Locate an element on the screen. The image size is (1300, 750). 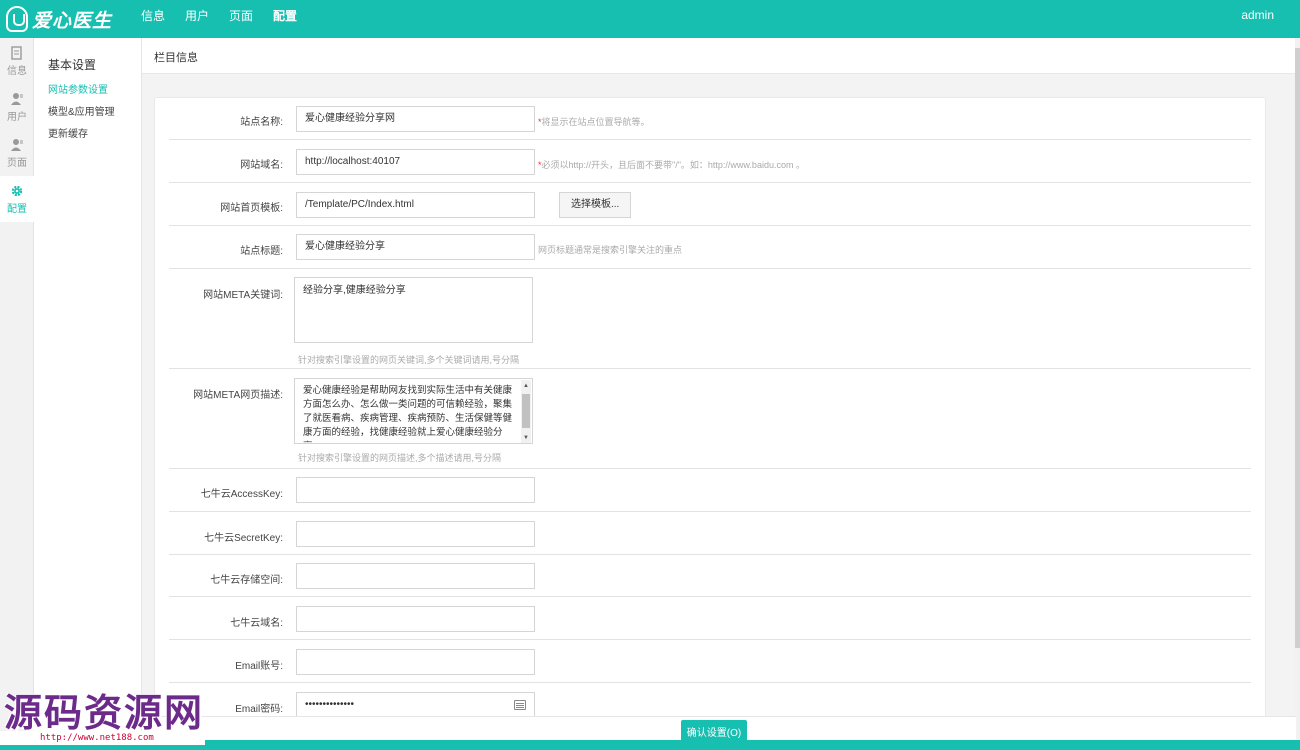
user-icon is located at coordinates (17, 98).